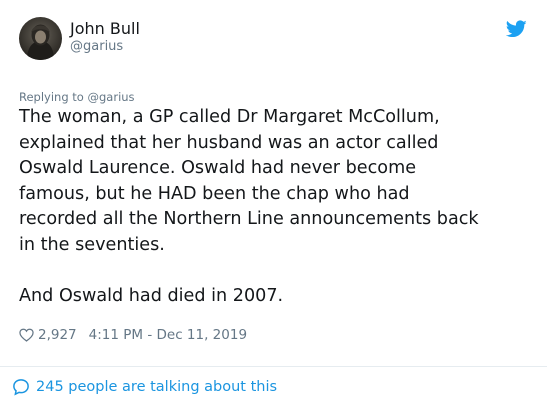  Describe the element at coordinates (53, 97) in the screenshot. I see `replying-prefix: Replying to` at that location.